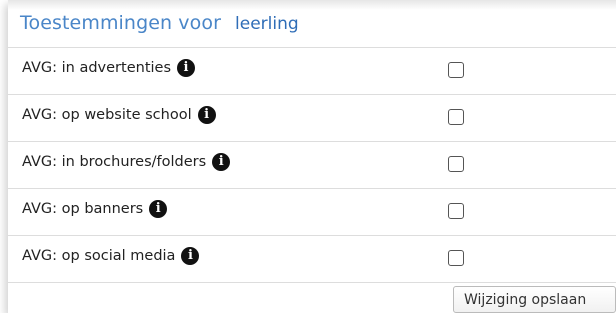 Image resolution: width=616 pixels, height=313 pixels. Describe the element at coordinates (121, 23) in the screenshot. I see `page-title: Toestemmingen voor` at that location.